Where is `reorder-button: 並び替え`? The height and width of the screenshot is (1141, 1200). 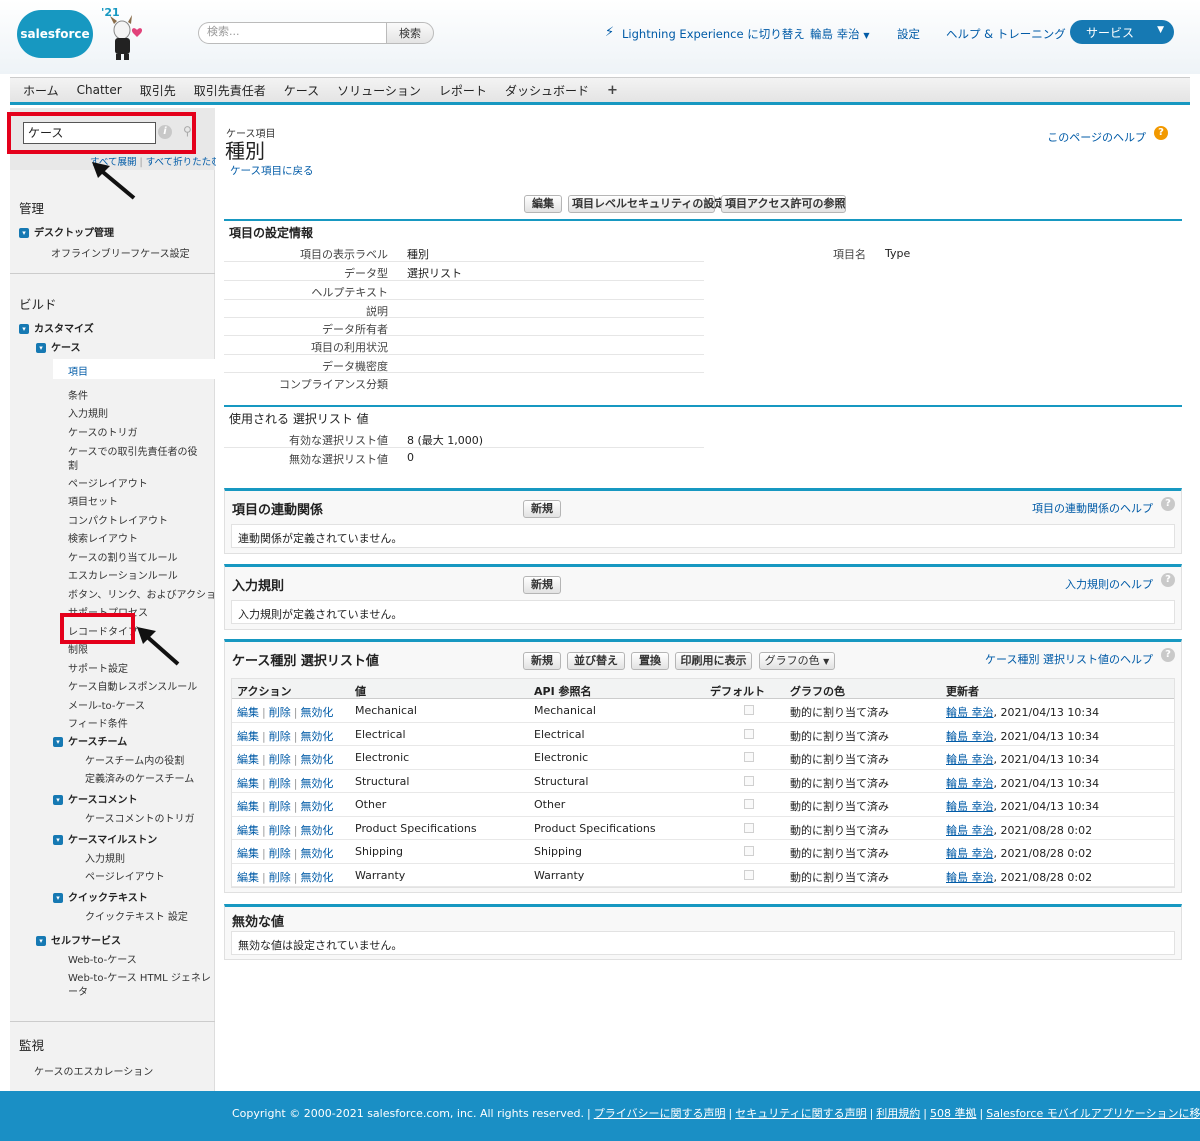
reorder-button: 並び替え is located at coordinates (596, 661).